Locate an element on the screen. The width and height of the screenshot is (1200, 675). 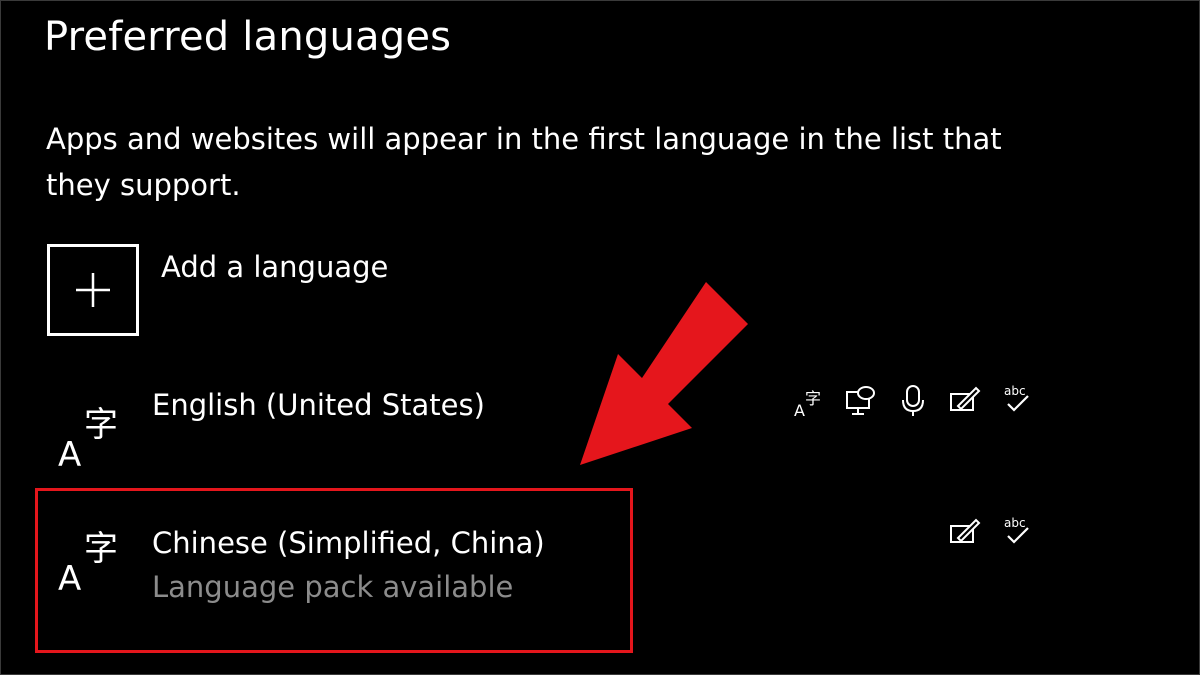
language-pack-status: Language pack available is located at coordinates (333, 587).